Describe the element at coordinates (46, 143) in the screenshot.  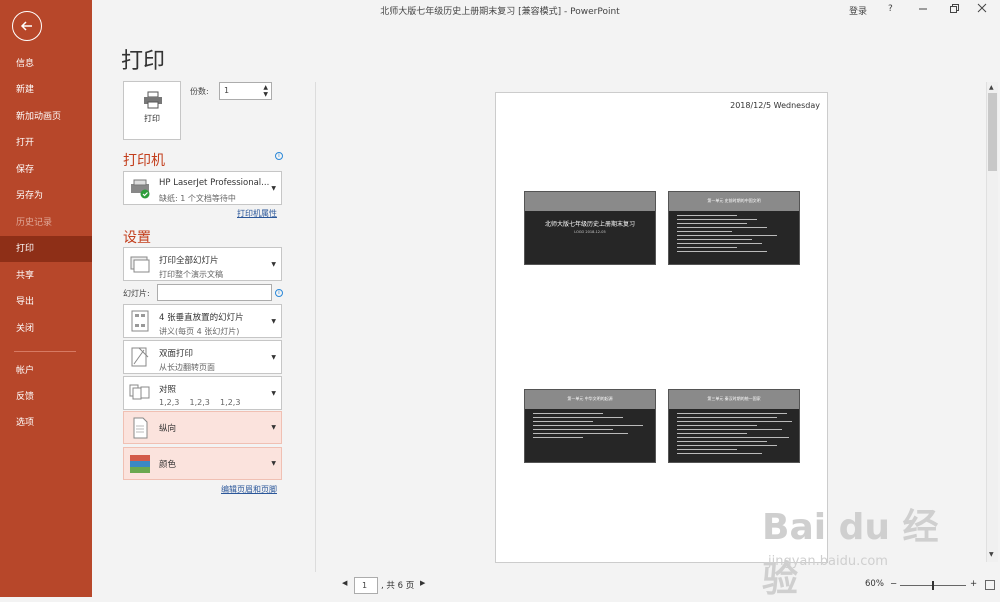
I see `nav-open: 打开` at that location.